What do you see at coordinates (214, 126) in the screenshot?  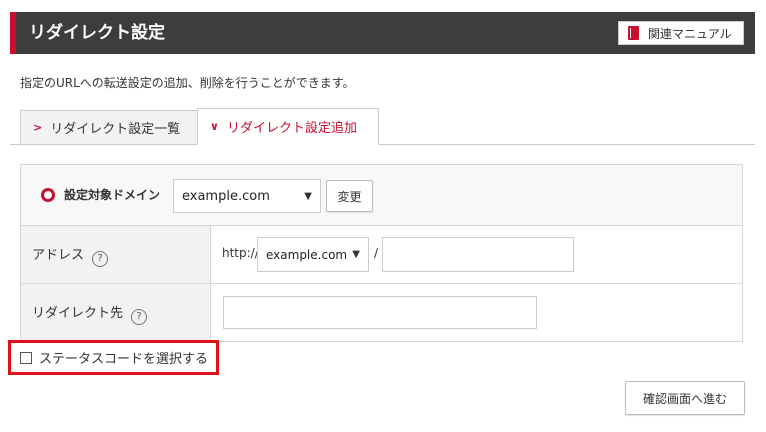 I see `chevron-down-icon: ∨` at bounding box center [214, 126].